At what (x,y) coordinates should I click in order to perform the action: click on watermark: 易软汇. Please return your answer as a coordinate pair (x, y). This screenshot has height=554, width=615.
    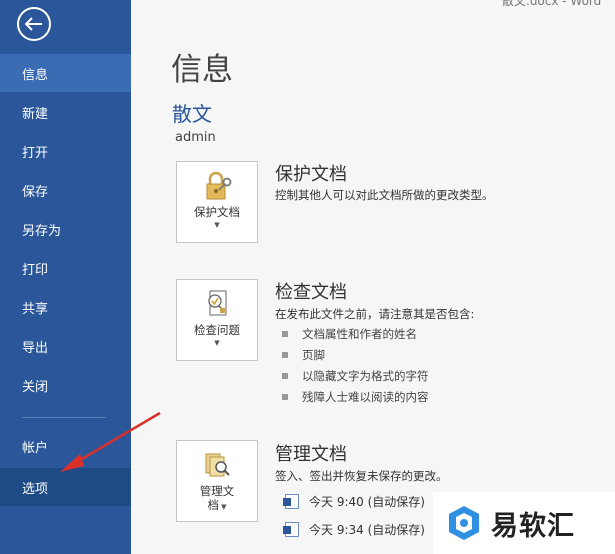
    Looking at the image, I should click on (524, 523).